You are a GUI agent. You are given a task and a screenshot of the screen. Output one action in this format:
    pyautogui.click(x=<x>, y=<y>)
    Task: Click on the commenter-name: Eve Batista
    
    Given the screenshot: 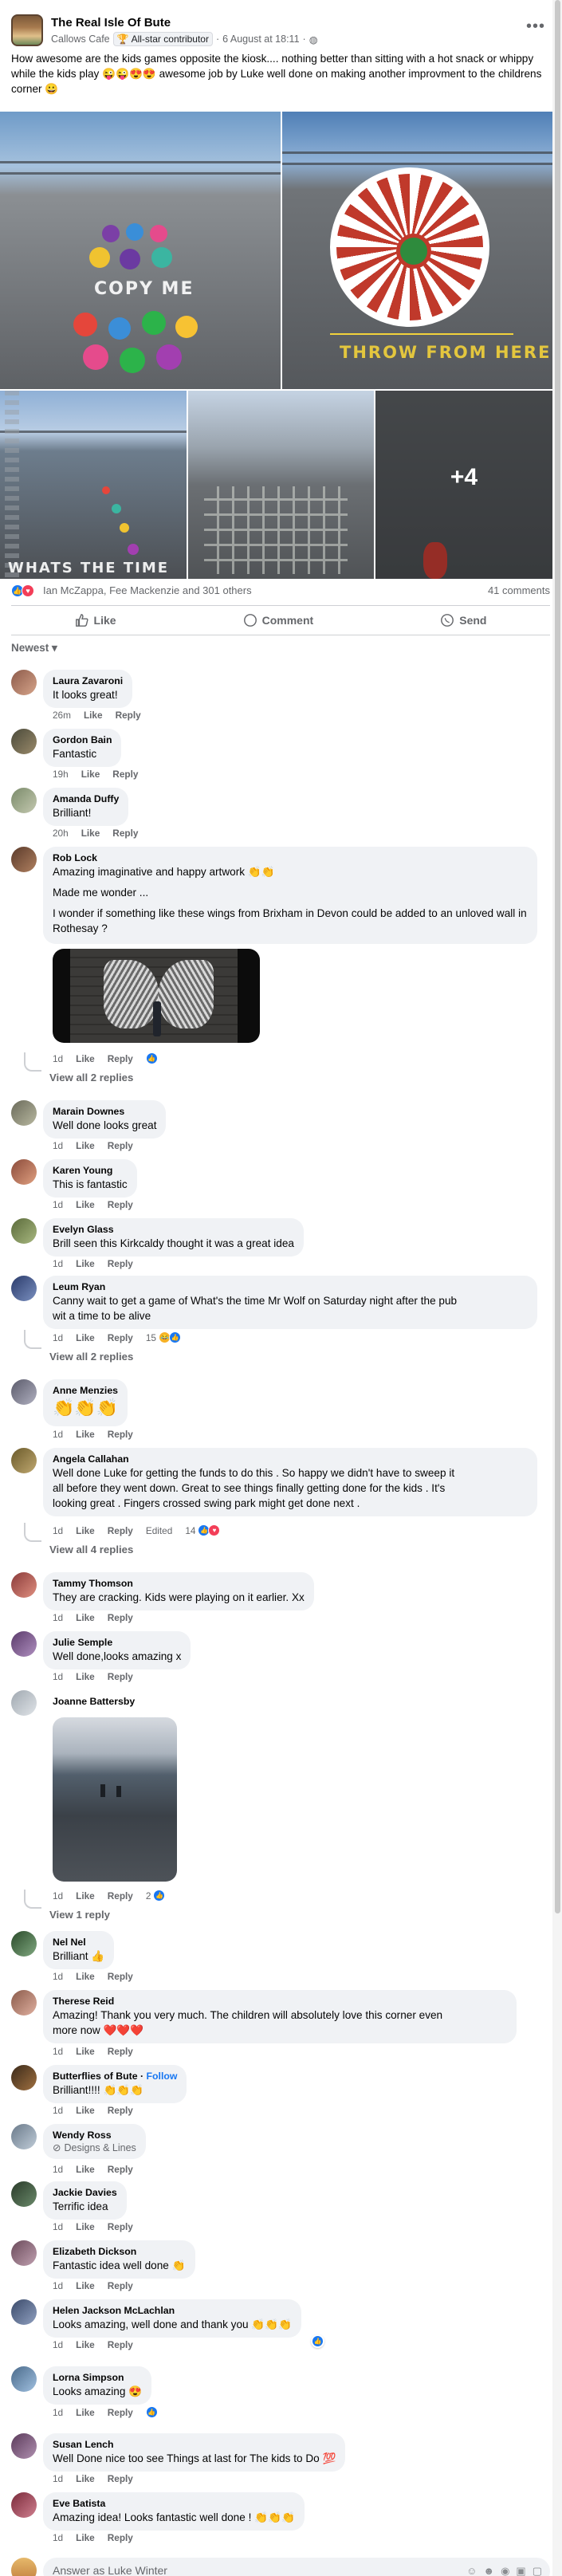 What is the action you would take?
    pyautogui.click(x=174, y=2504)
    